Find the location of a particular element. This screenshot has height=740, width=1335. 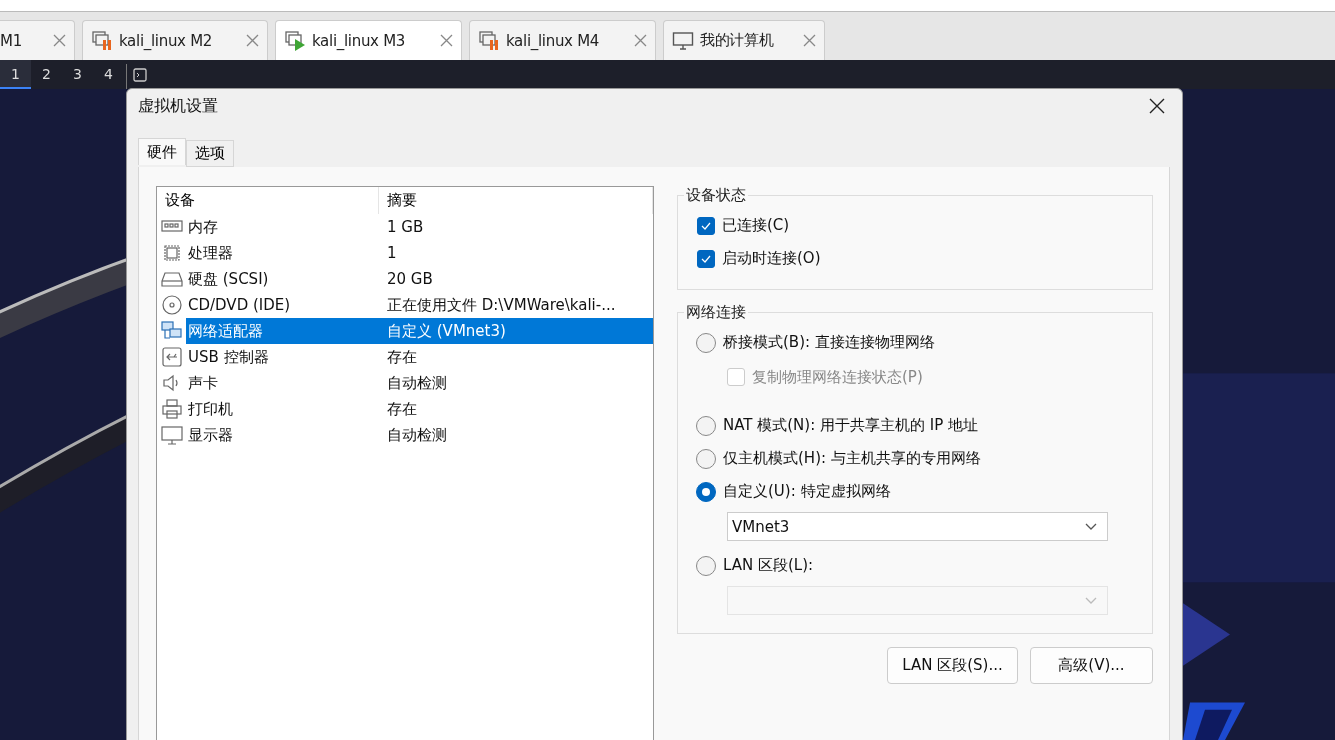

radio-label: 仅主机模式(H): 与主机共享的专用网络 is located at coordinates (852, 458).